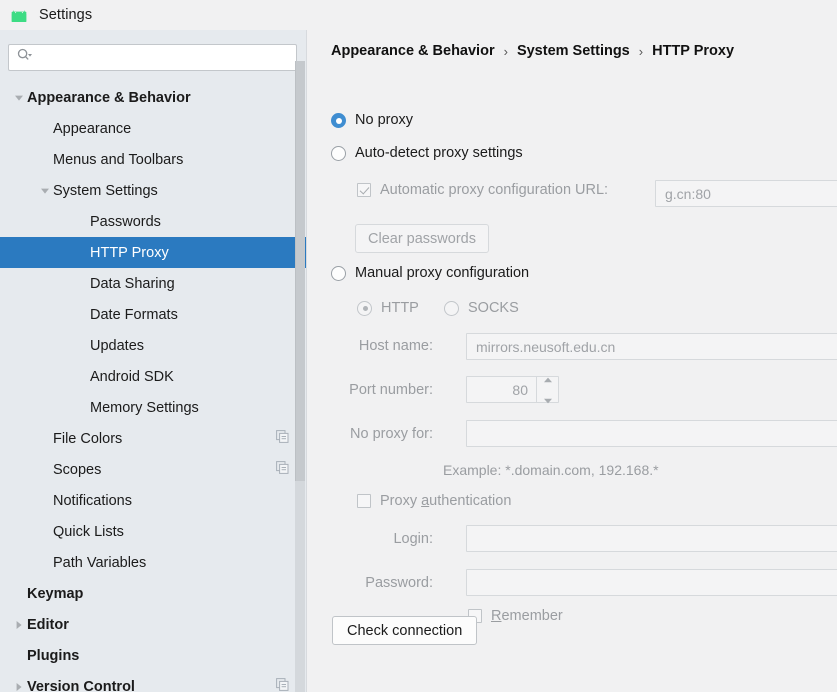  What do you see at coordinates (688, 193) in the screenshot?
I see `auto-config-url-value: g.cn:80` at bounding box center [688, 193].